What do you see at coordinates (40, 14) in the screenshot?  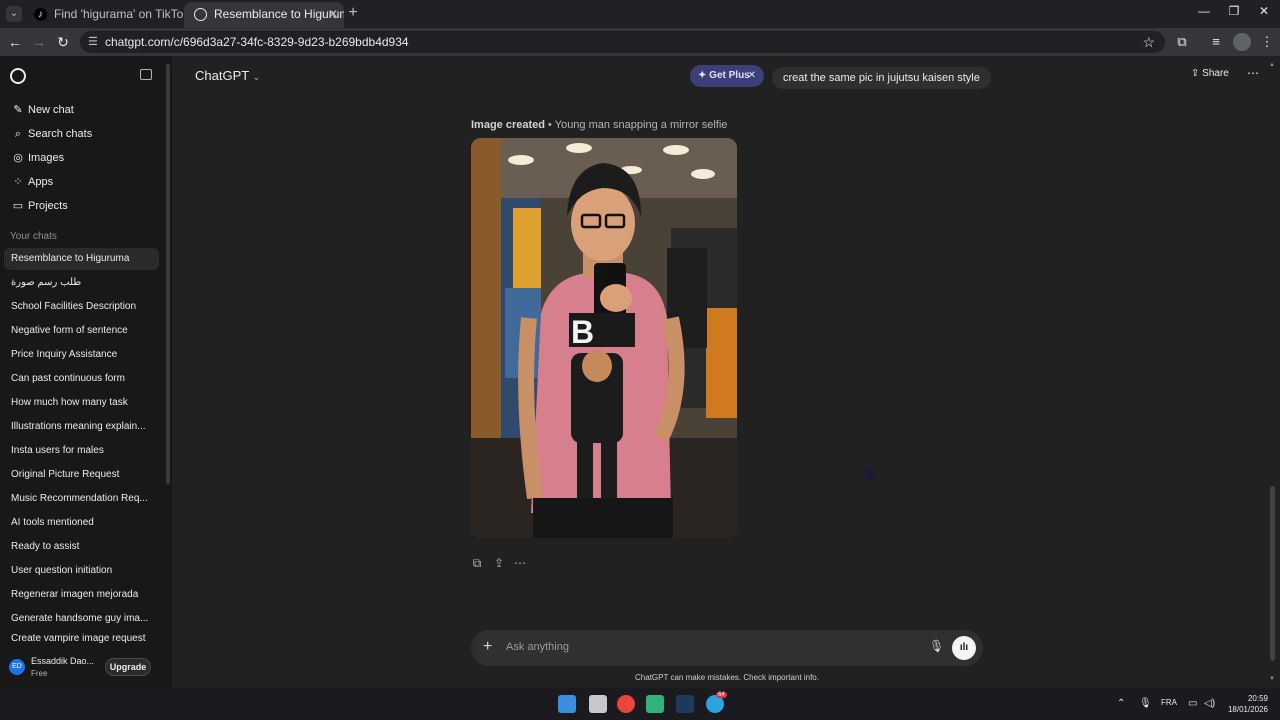 I see `tiktok-icon: ♪` at bounding box center [40, 14].